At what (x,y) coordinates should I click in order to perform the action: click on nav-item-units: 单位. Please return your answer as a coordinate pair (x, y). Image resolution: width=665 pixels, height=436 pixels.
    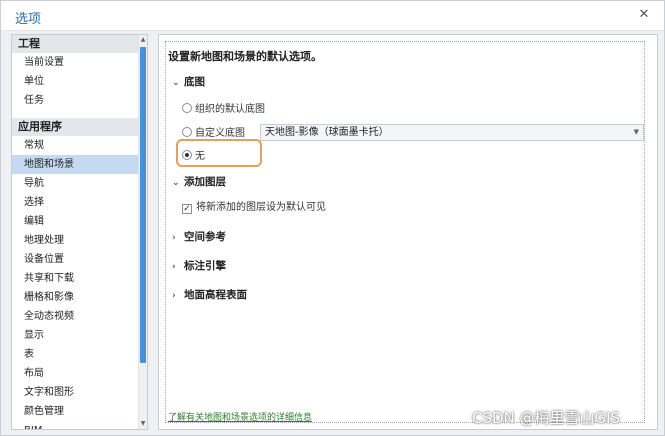
    Looking at the image, I should click on (76, 81).